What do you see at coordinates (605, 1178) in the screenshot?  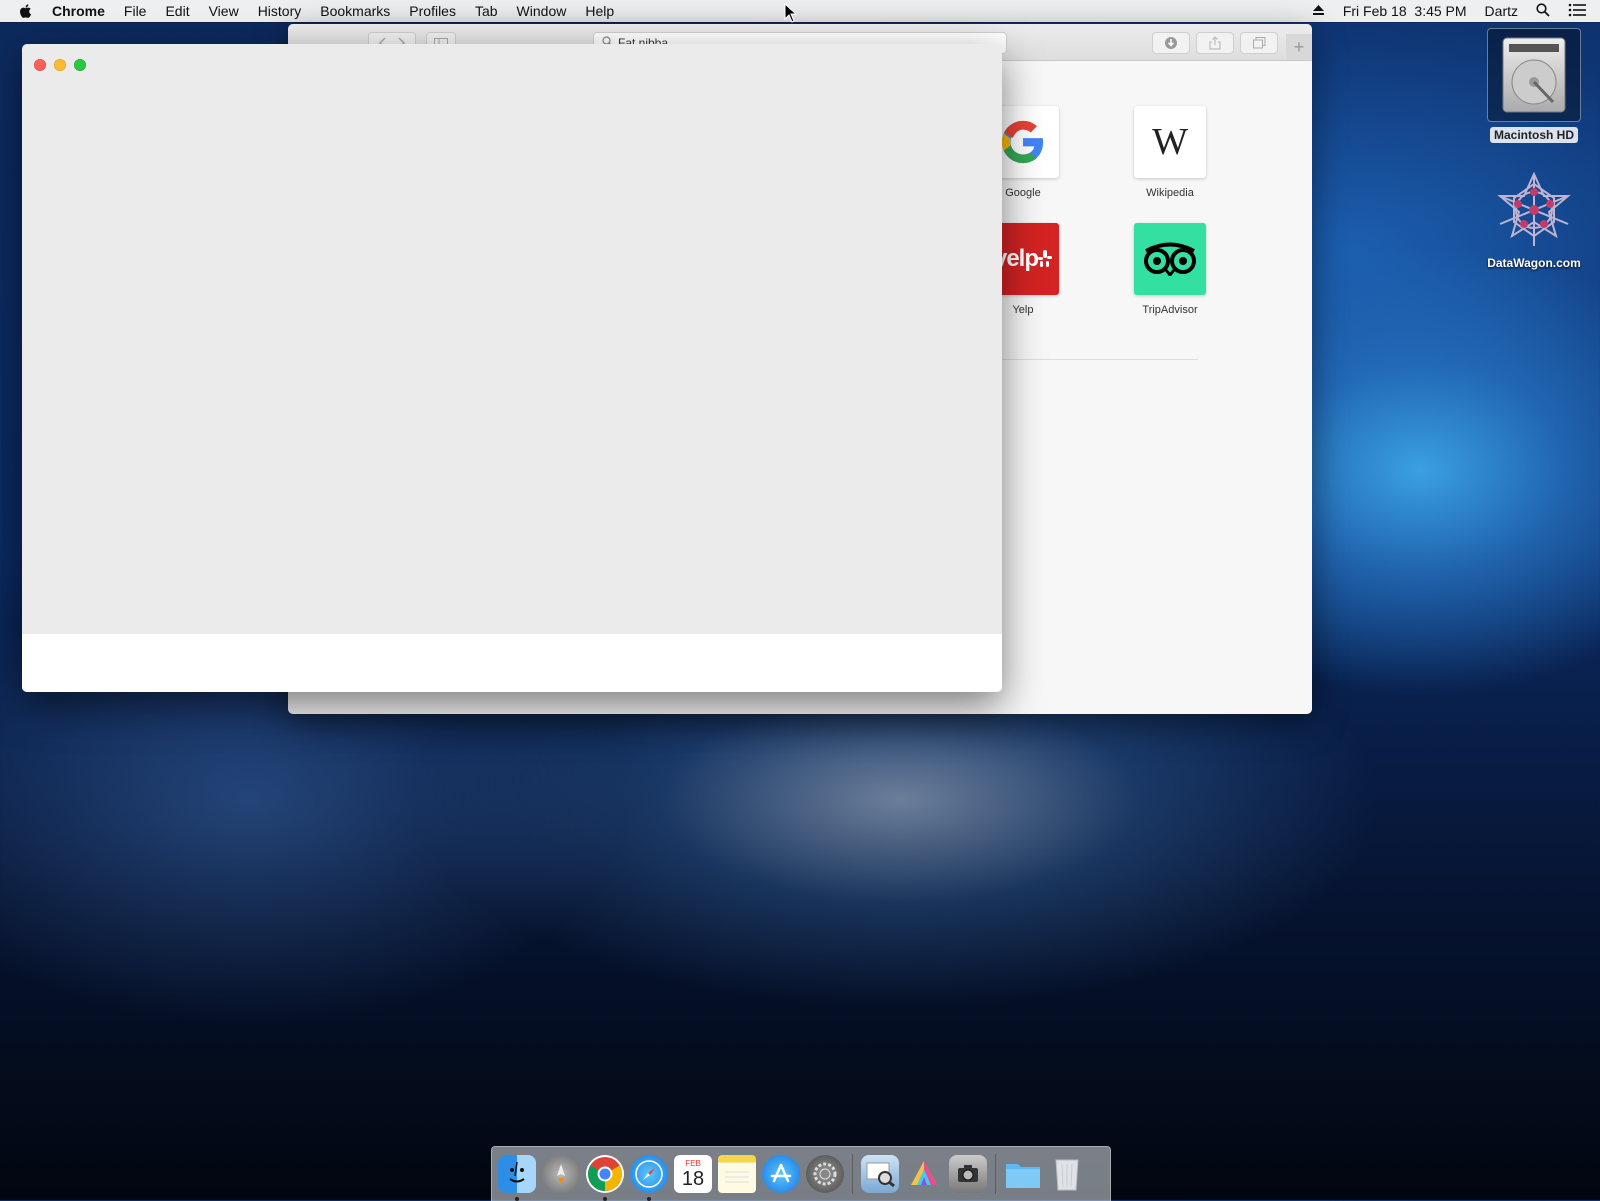 I see `chrome-icon` at bounding box center [605, 1178].